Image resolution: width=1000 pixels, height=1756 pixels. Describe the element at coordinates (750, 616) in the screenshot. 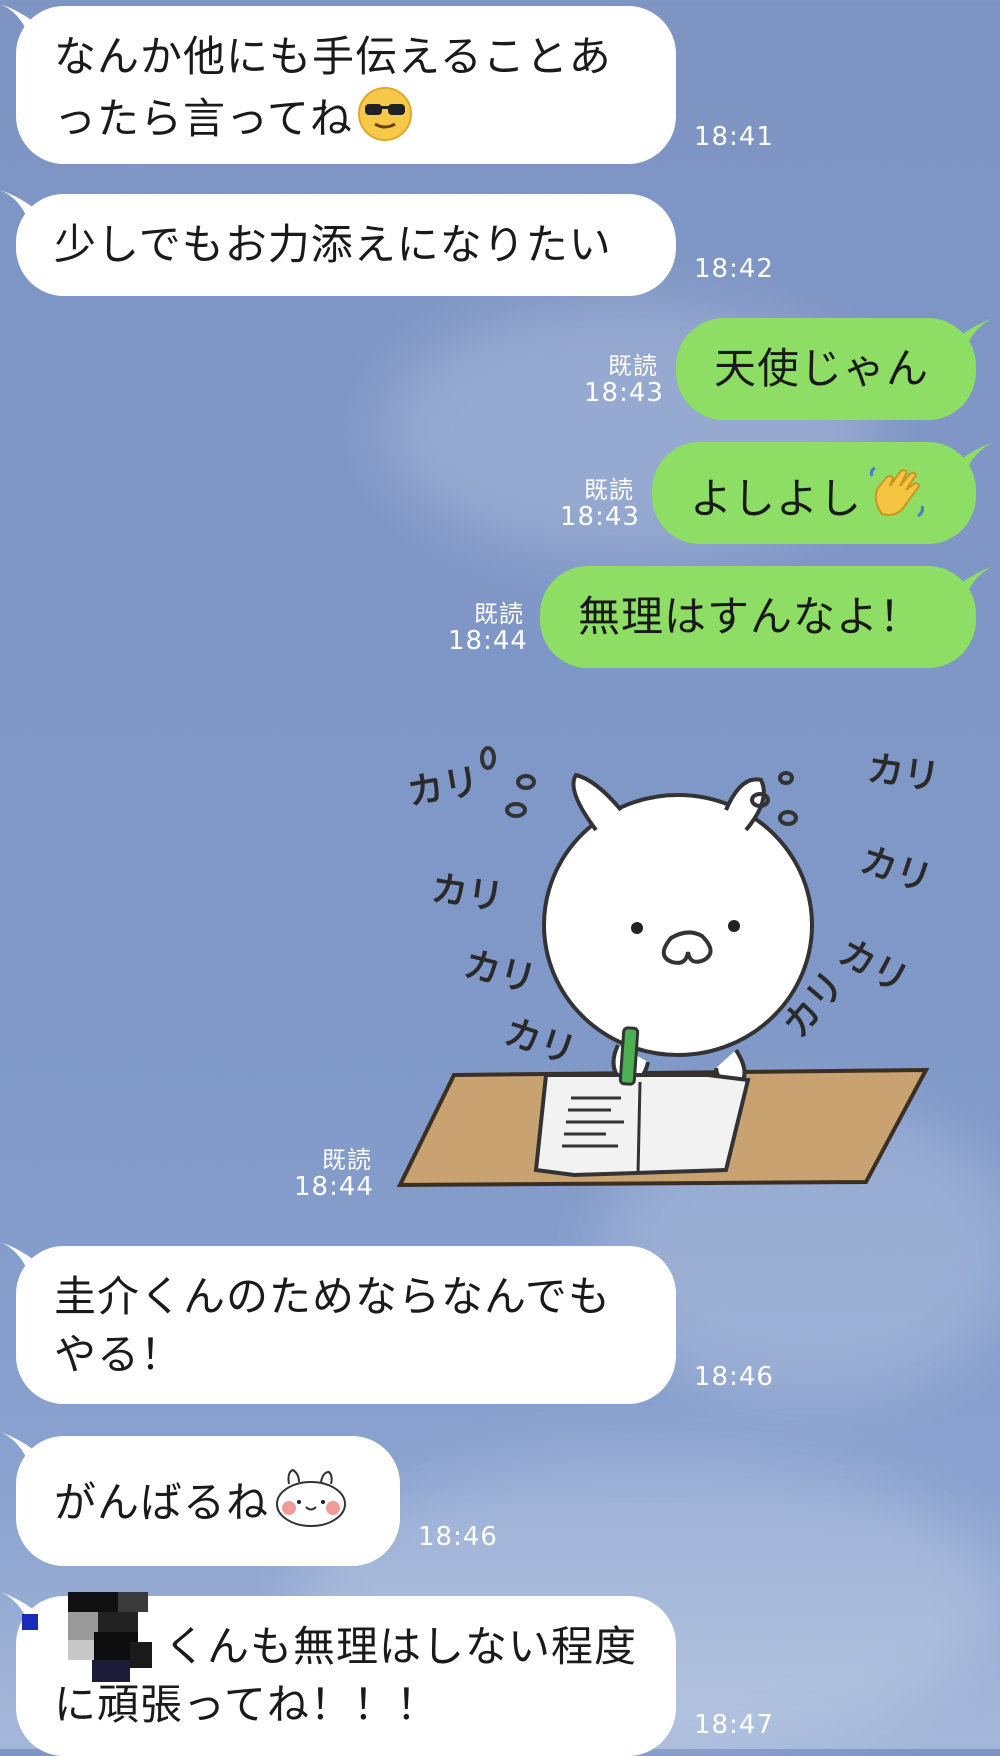

I see `message-text: 無理はすんなよ！` at that location.